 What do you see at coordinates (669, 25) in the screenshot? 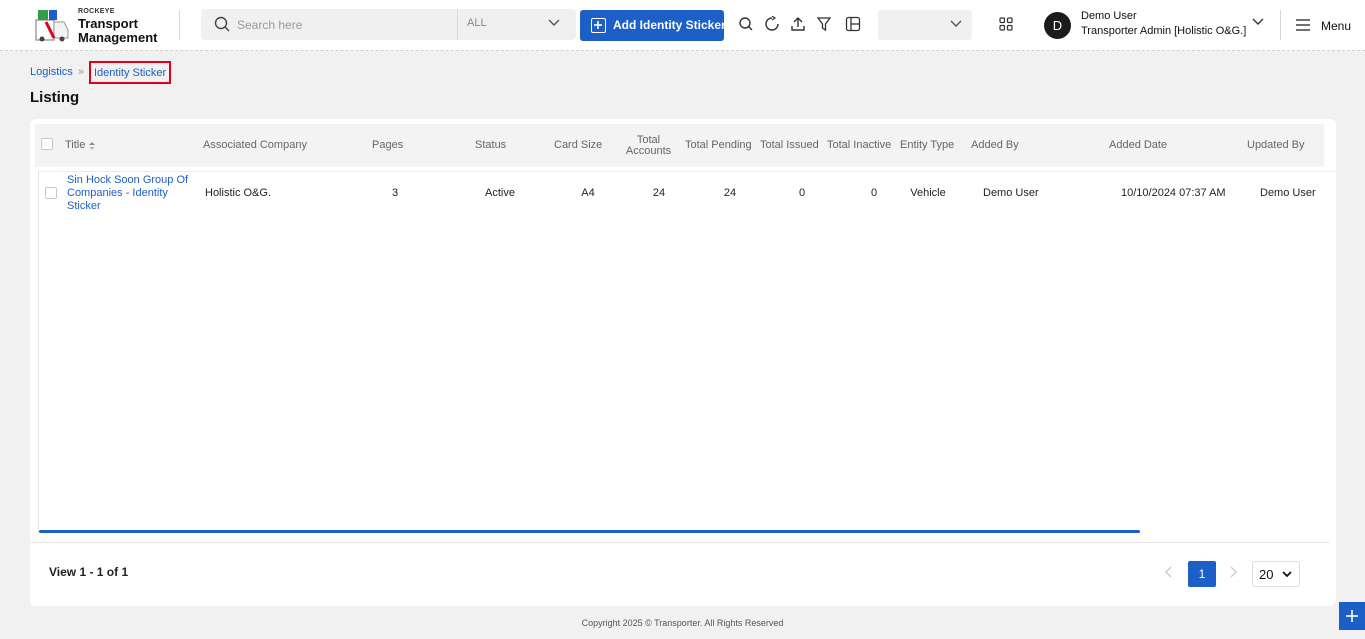
I see `add-identity-sticker-label: Add Identity Sticker` at bounding box center [669, 25].